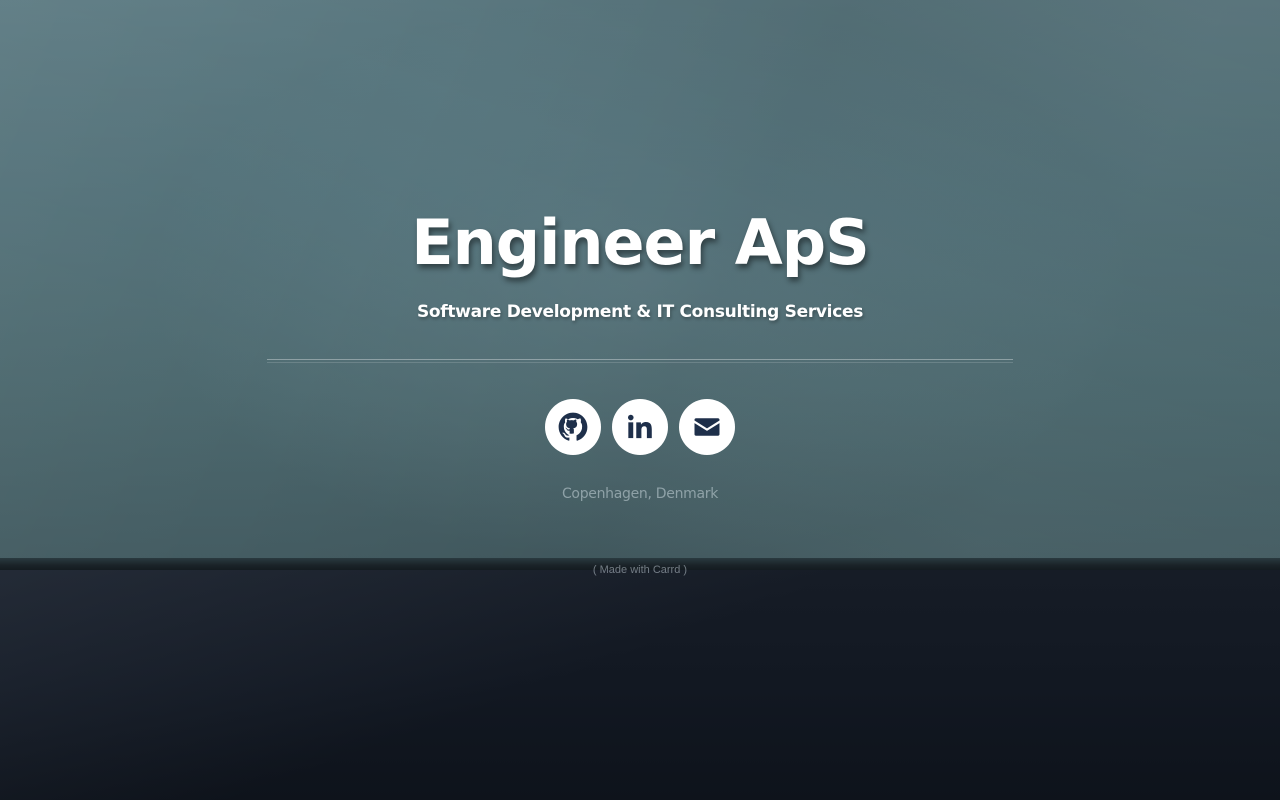  I want to click on github-icon, so click(573, 426).